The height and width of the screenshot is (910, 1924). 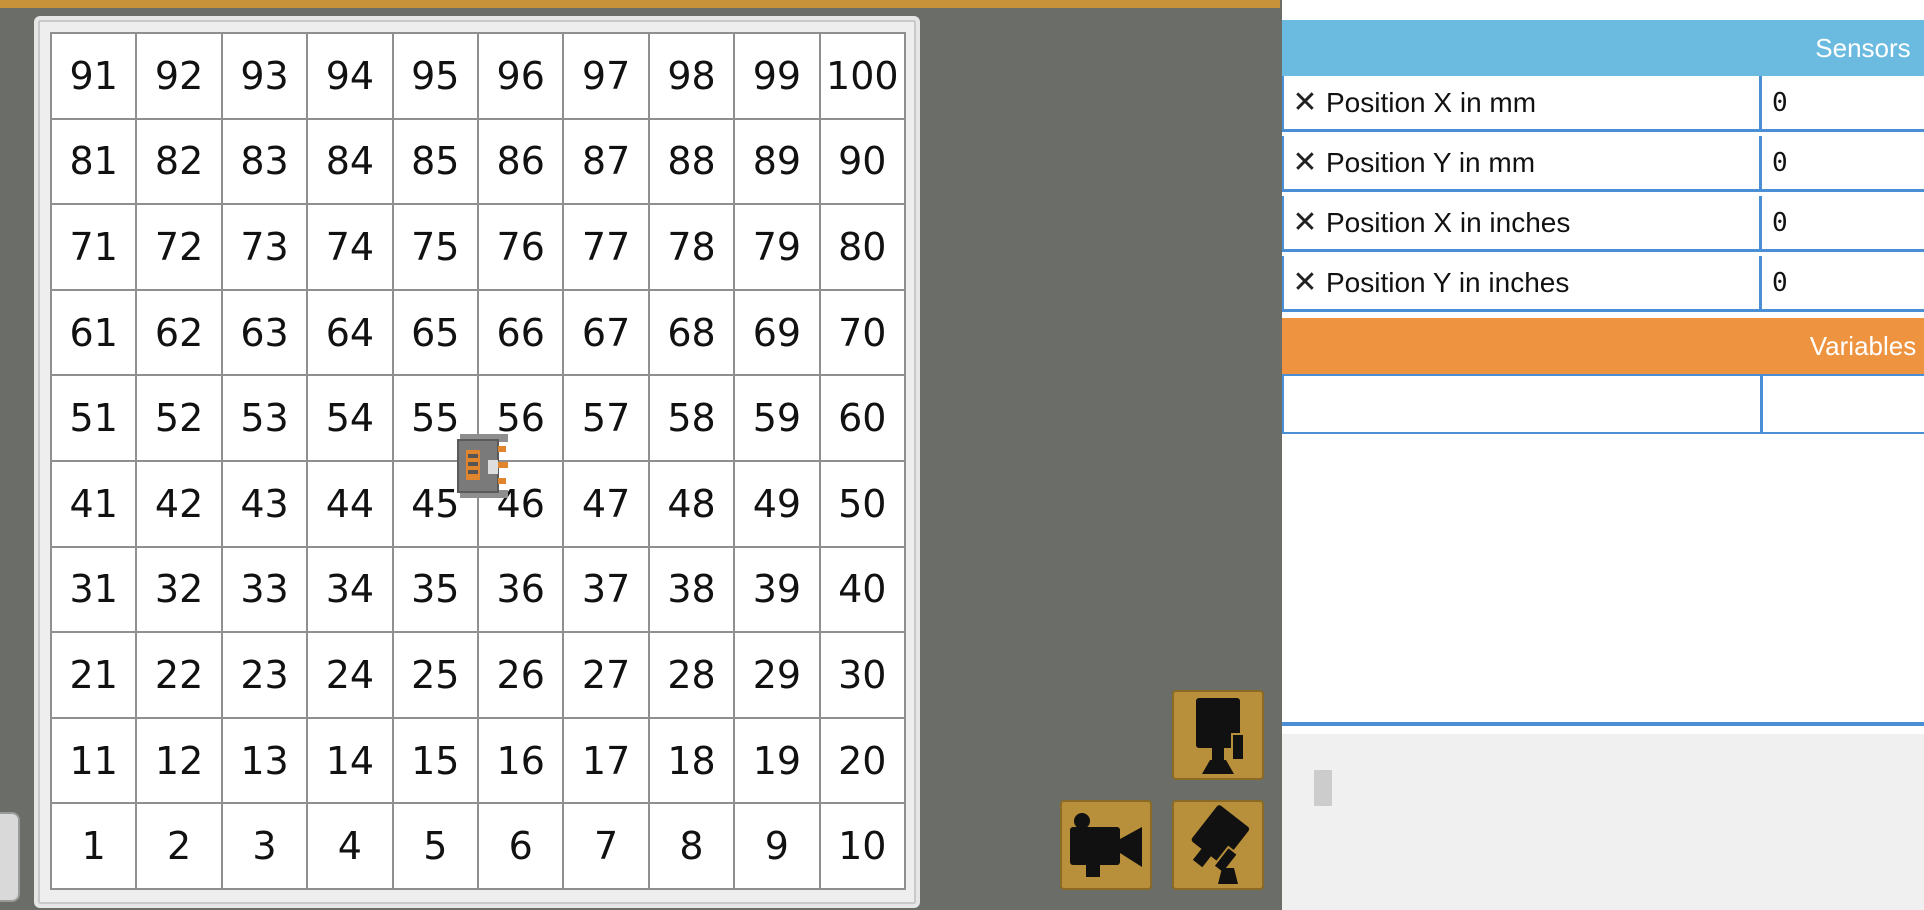 I want to click on grid-cell: 83, so click(x=264, y=161).